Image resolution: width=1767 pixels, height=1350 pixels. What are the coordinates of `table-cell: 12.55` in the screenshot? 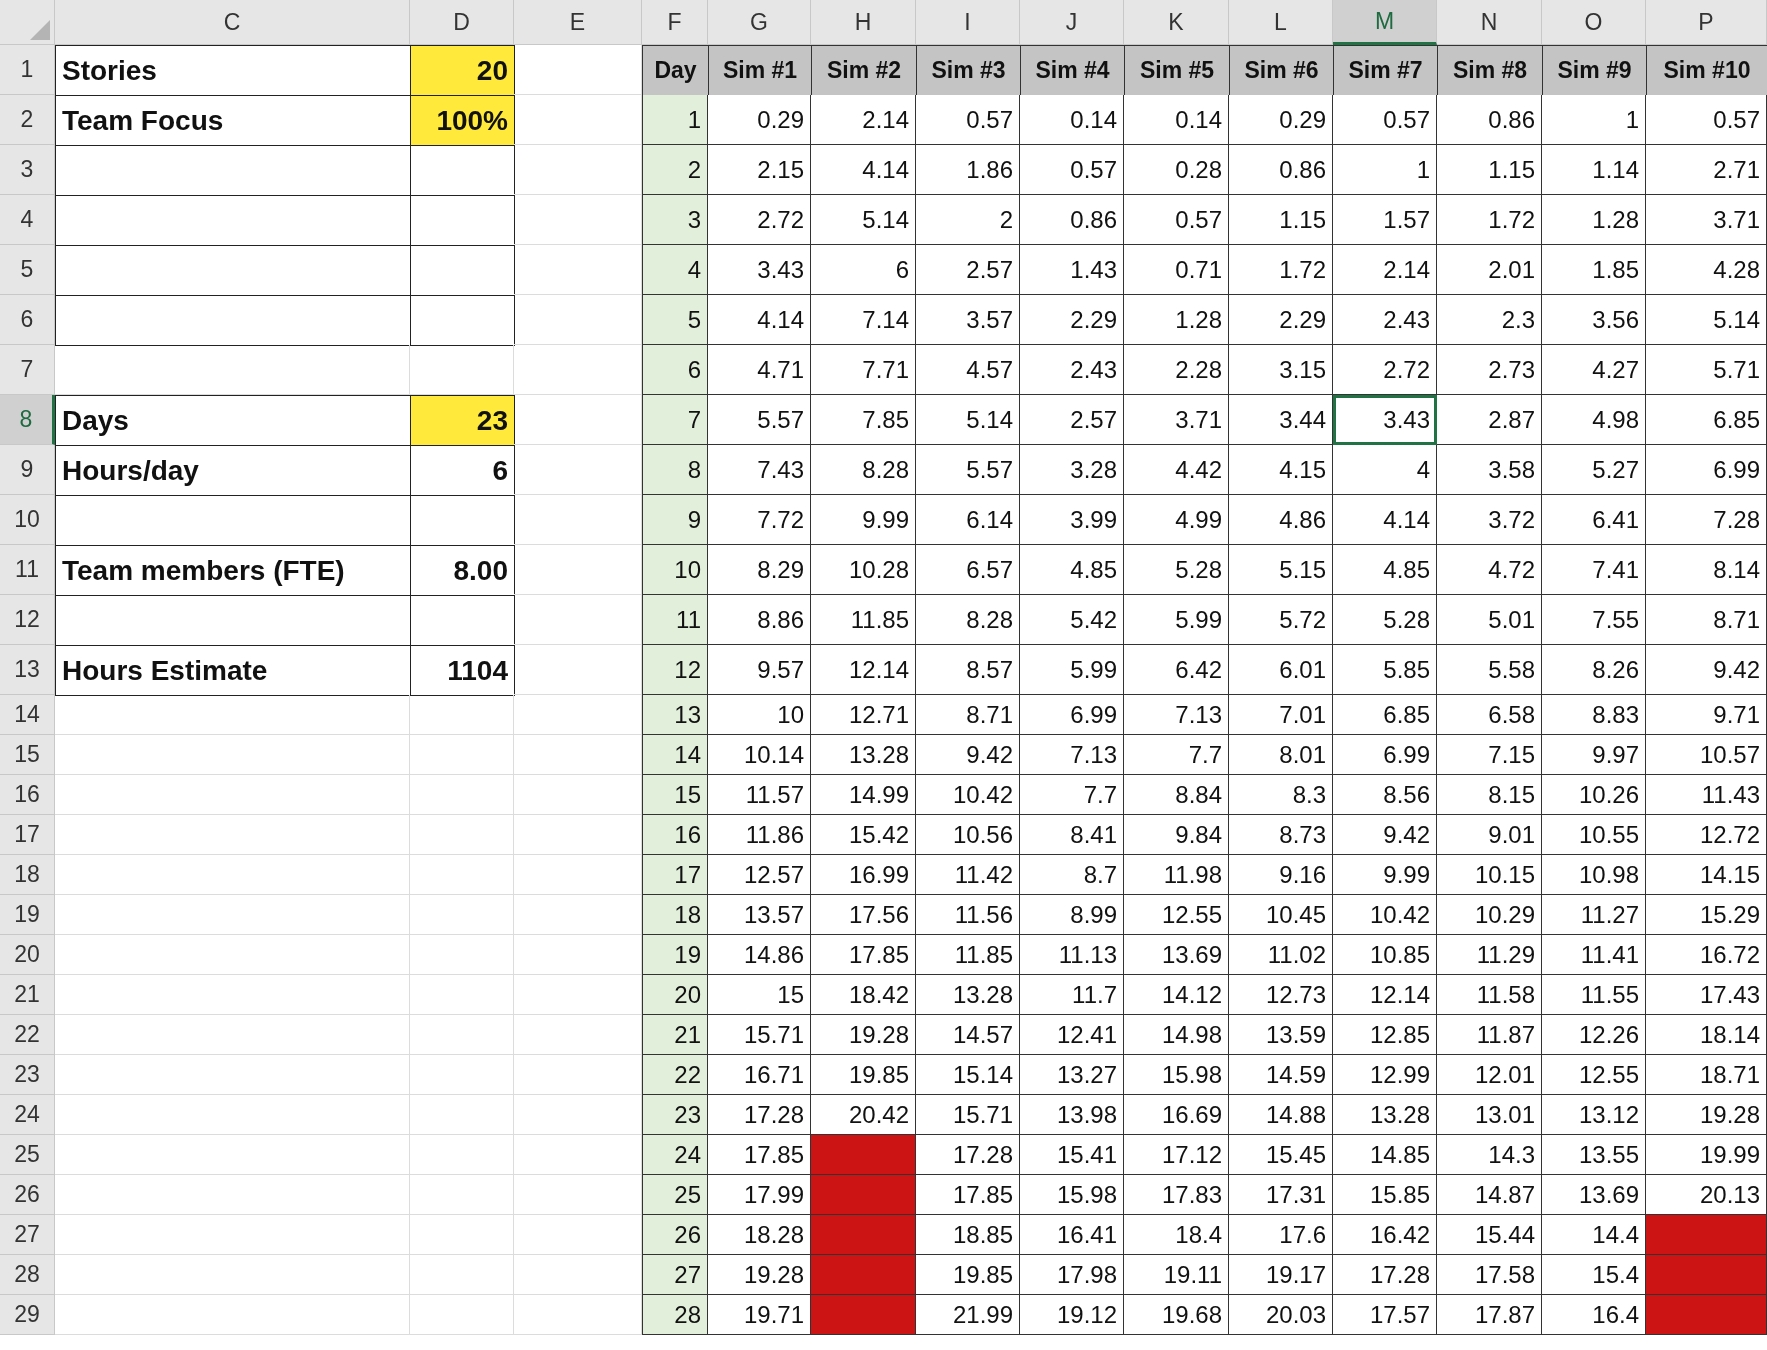 It's located at (1176, 915).